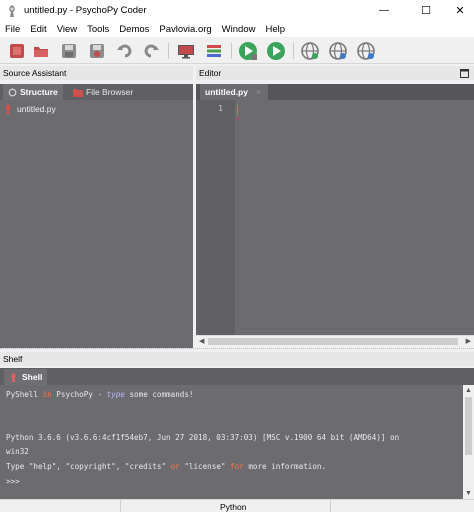  What do you see at coordinates (13, 481) in the screenshot?
I see `shell-prompt: >>>` at bounding box center [13, 481].